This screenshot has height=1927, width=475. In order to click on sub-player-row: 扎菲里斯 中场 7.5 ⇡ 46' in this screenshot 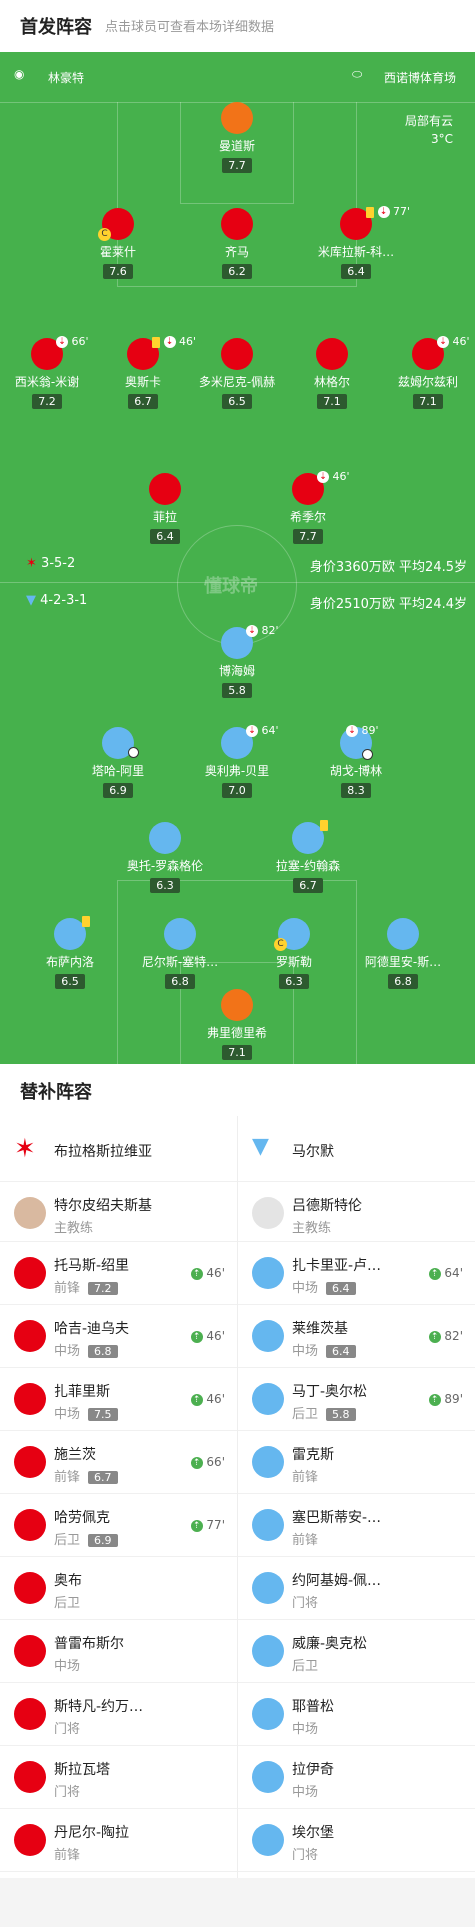, I will do `click(118, 1399)`.